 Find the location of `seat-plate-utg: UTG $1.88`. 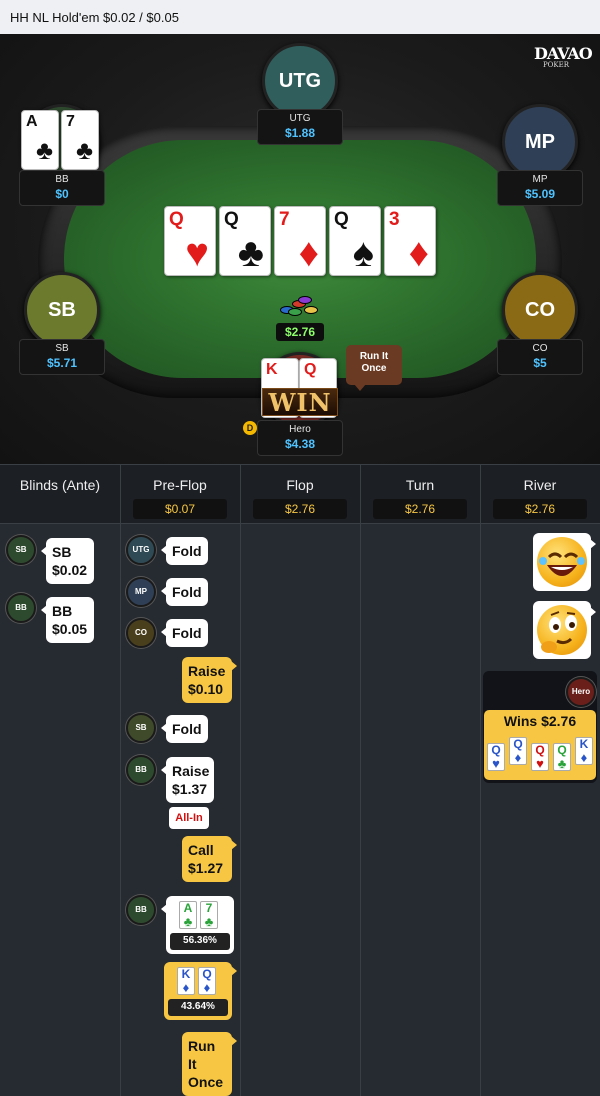

seat-plate-utg: UTG $1.88 is located at coordinates (300, 127).